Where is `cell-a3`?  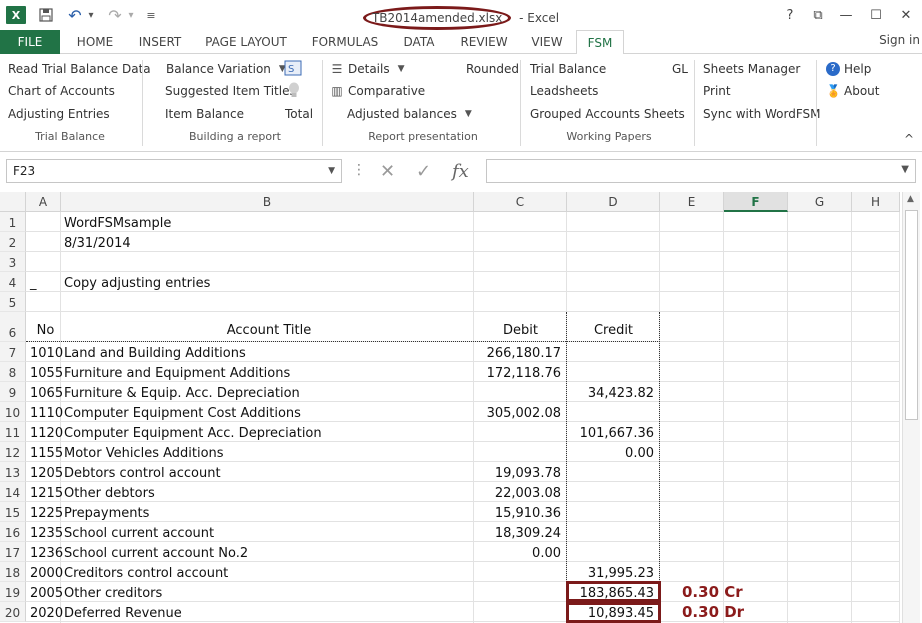 cell-a3 is located at coordinates (43, 262).